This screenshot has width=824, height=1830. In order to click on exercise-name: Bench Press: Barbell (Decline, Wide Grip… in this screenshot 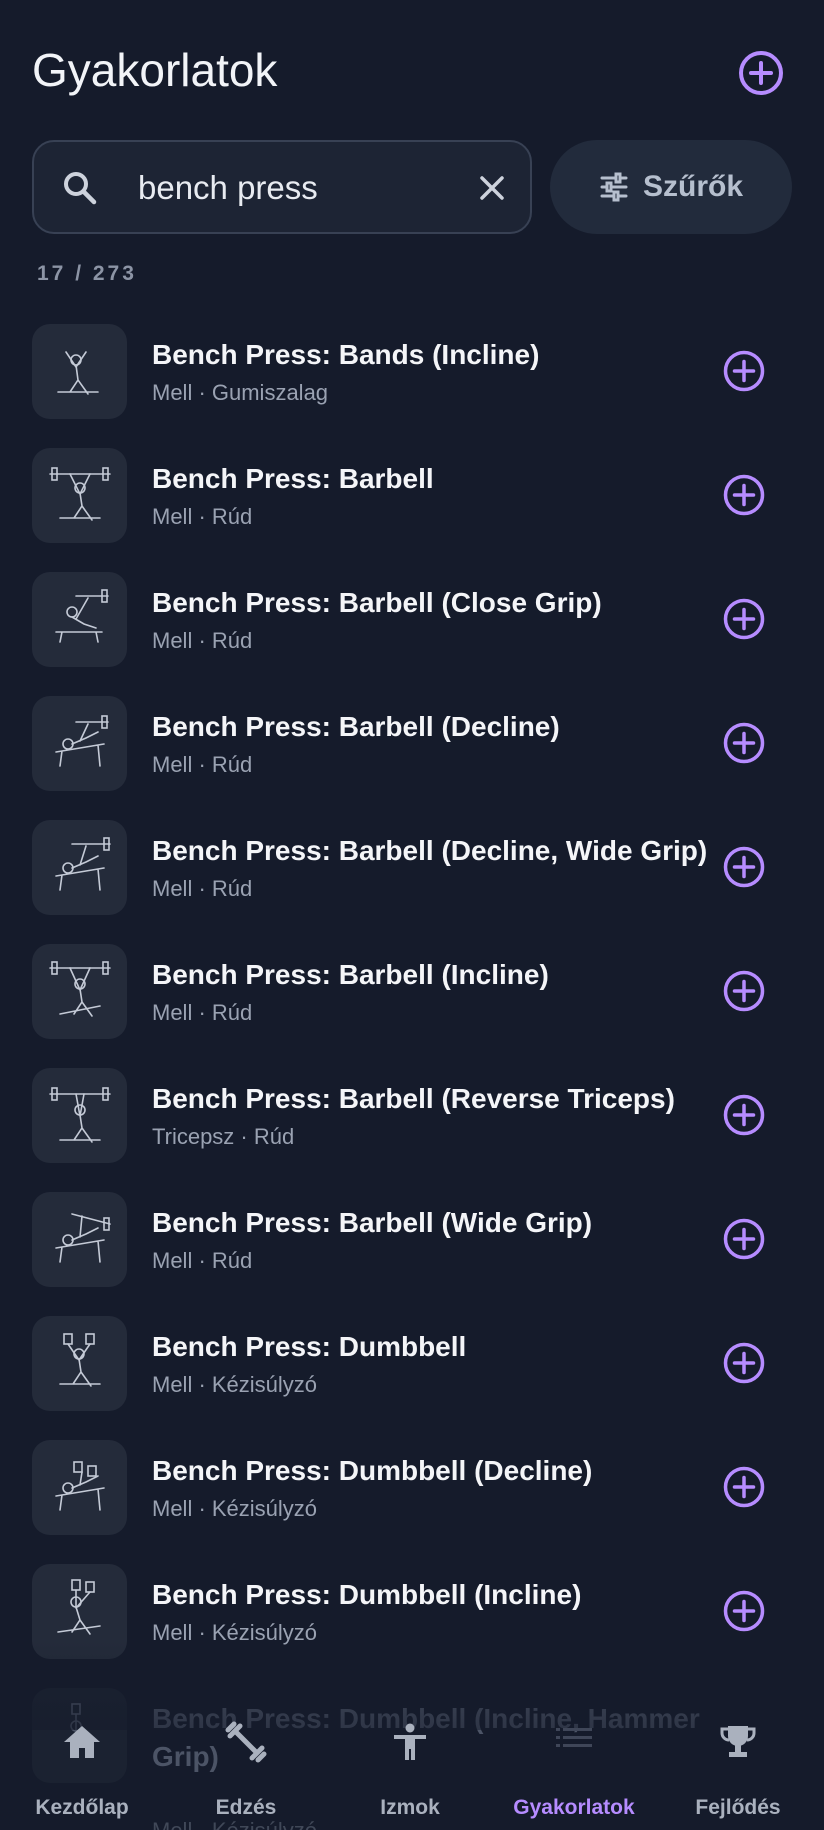, I will do `click(430, 850)`.